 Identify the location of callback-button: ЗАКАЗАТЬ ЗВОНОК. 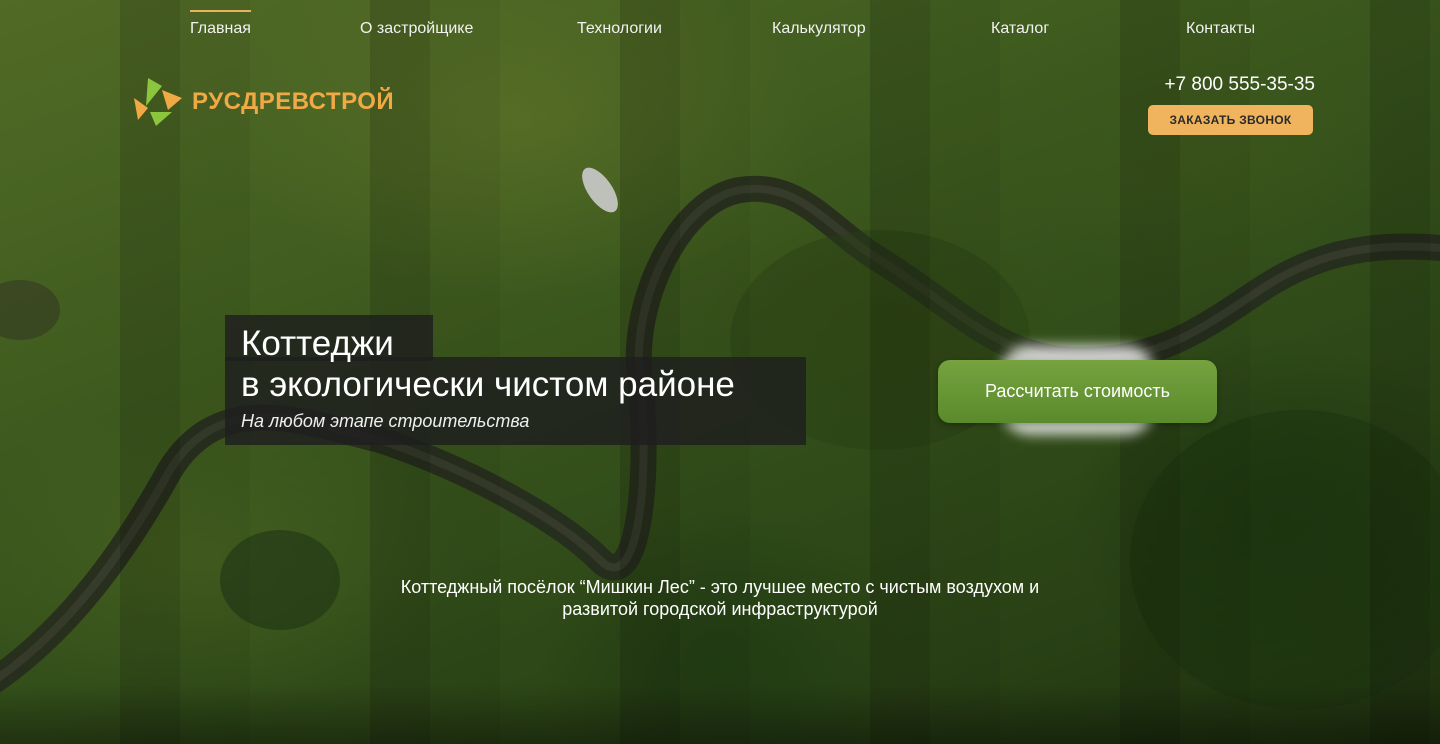
(1230, 120).